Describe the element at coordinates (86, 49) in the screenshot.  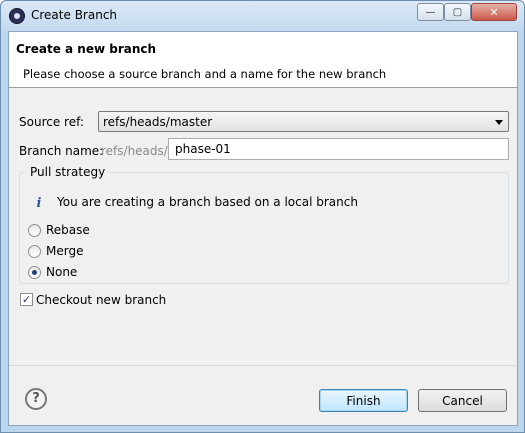
I see `header-title: Create a new branch` at that location.